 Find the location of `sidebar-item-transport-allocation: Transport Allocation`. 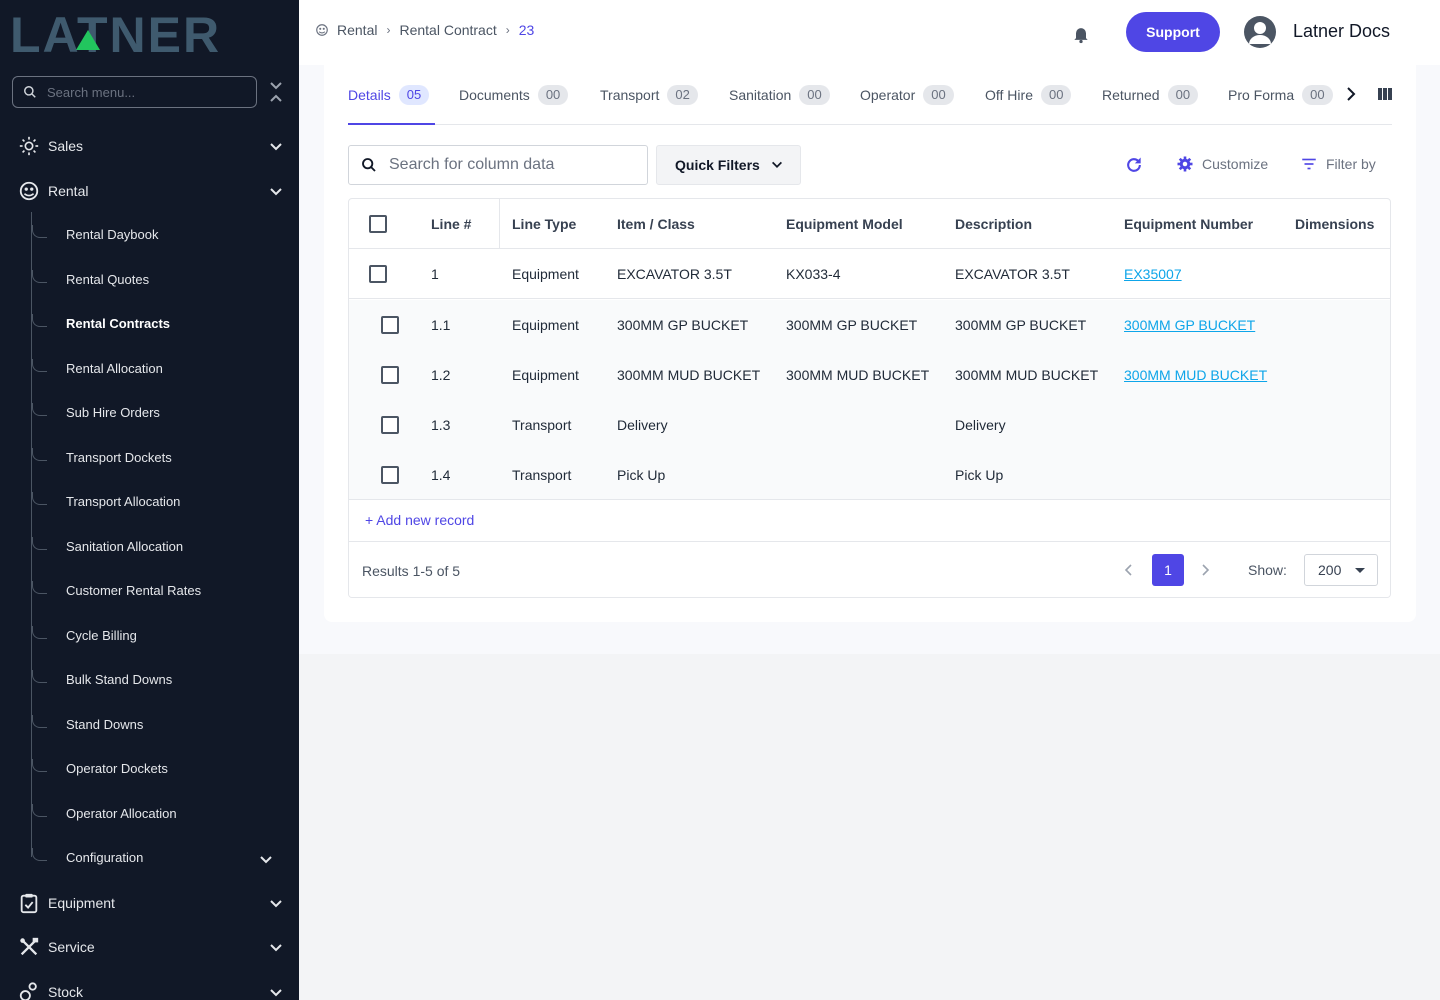

sidebar-item-transport-allocation: Transport Allocation is located at coordinates (159, 502).